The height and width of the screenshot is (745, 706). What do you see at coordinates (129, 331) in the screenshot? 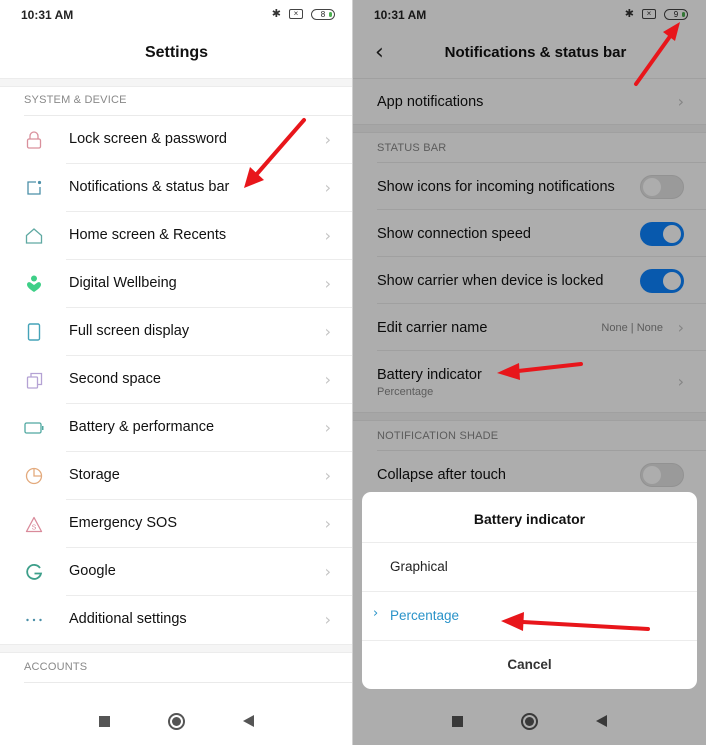
I see `settings-item-label: Full screen display` at bounding box center [129, 331].